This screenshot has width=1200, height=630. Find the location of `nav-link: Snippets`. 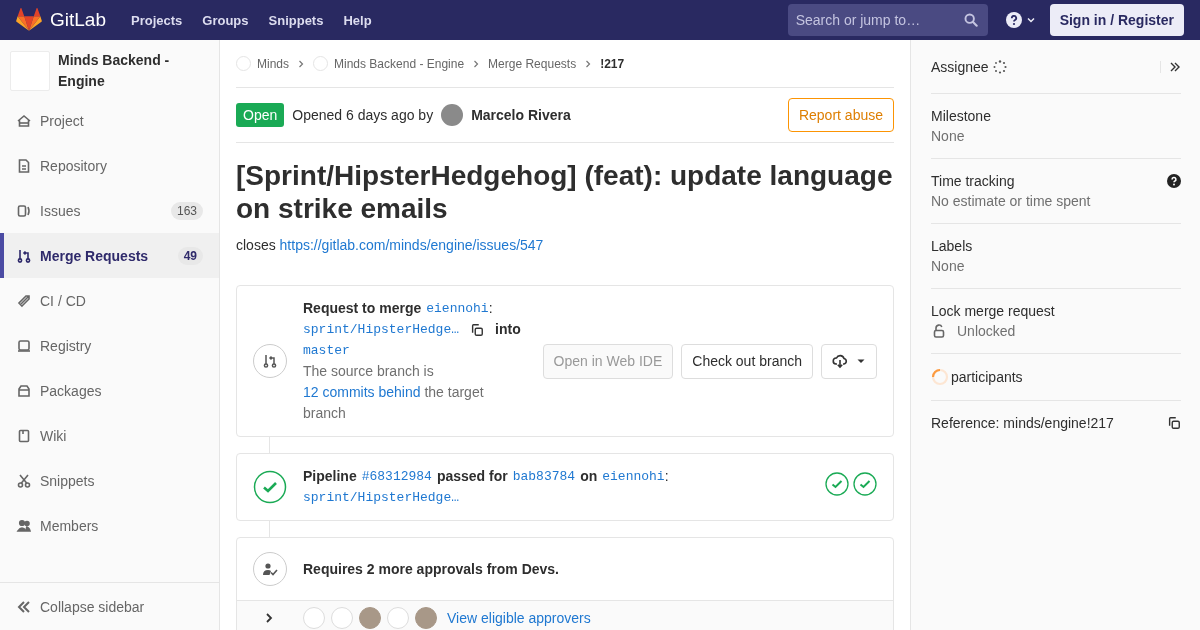

nav-link: Snippets is located at coordinates (296, 20).